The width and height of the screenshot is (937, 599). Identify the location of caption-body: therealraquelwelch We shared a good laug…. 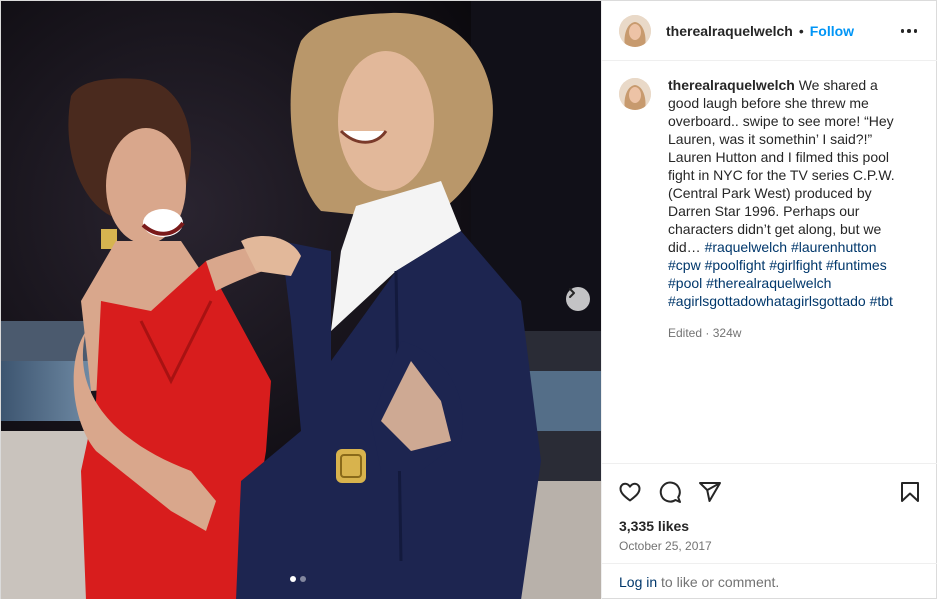
(788, 193).